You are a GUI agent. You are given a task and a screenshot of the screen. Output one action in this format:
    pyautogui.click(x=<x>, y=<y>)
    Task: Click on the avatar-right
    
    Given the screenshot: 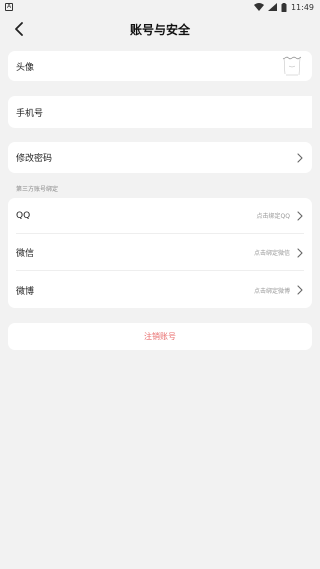 What is the action you would take?
    pyautogui.click(x=292, y=66)
    